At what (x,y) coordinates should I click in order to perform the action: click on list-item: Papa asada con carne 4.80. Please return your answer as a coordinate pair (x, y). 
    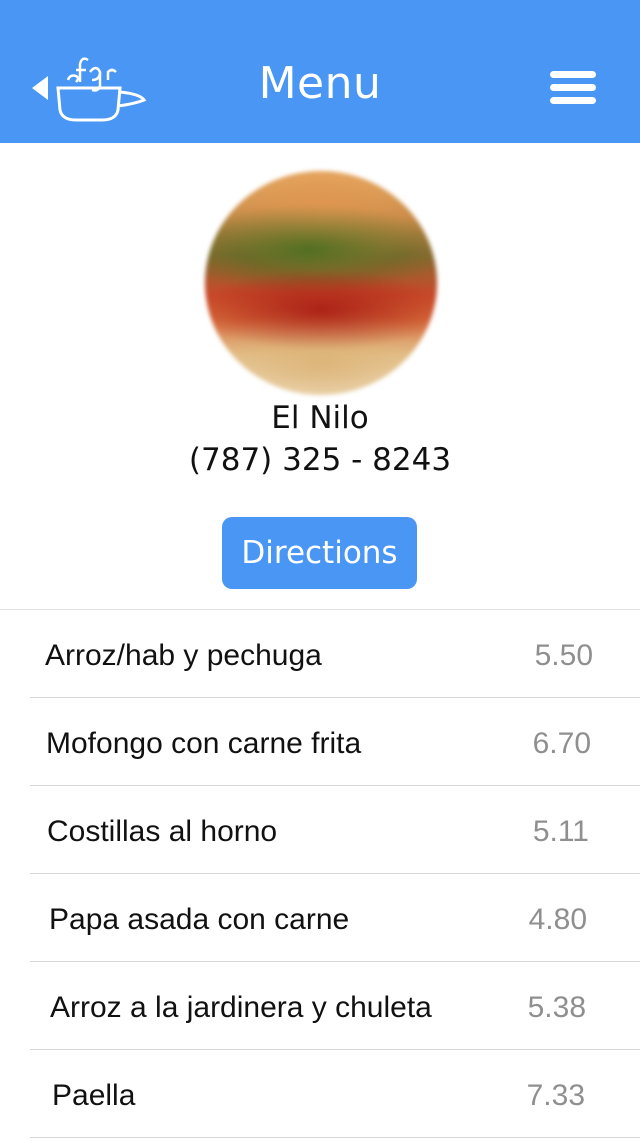
    Looking at the image, I should click on (320, 918).